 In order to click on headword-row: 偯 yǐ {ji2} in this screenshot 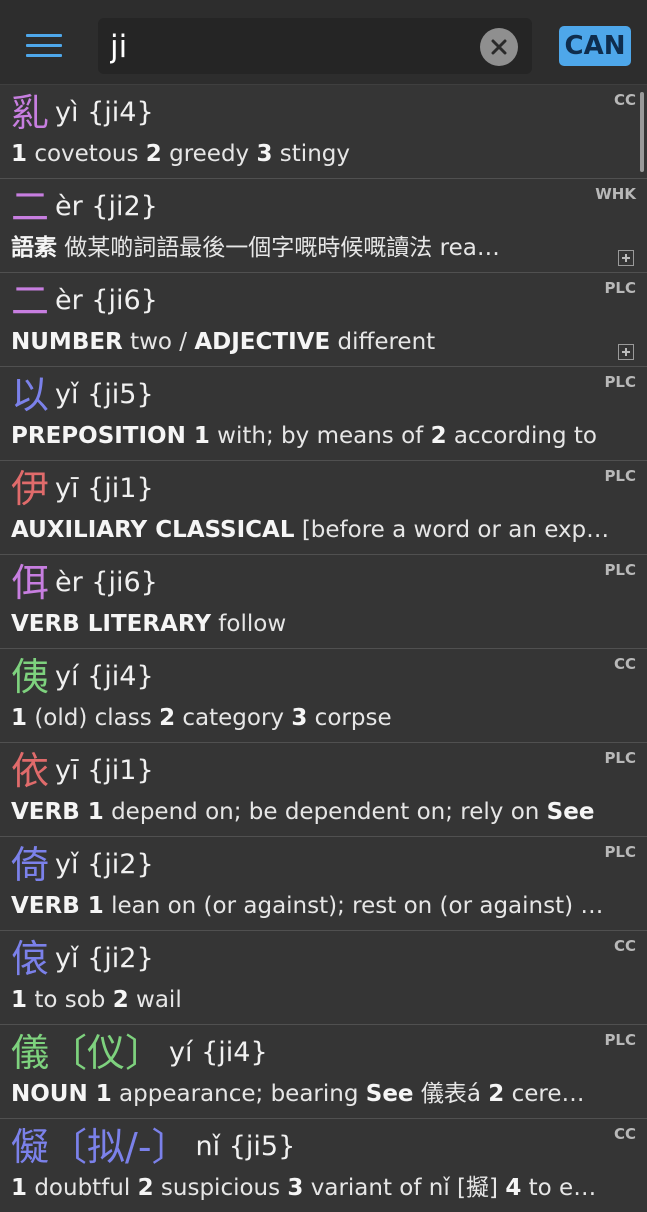, I will do `click(82, 959)`.